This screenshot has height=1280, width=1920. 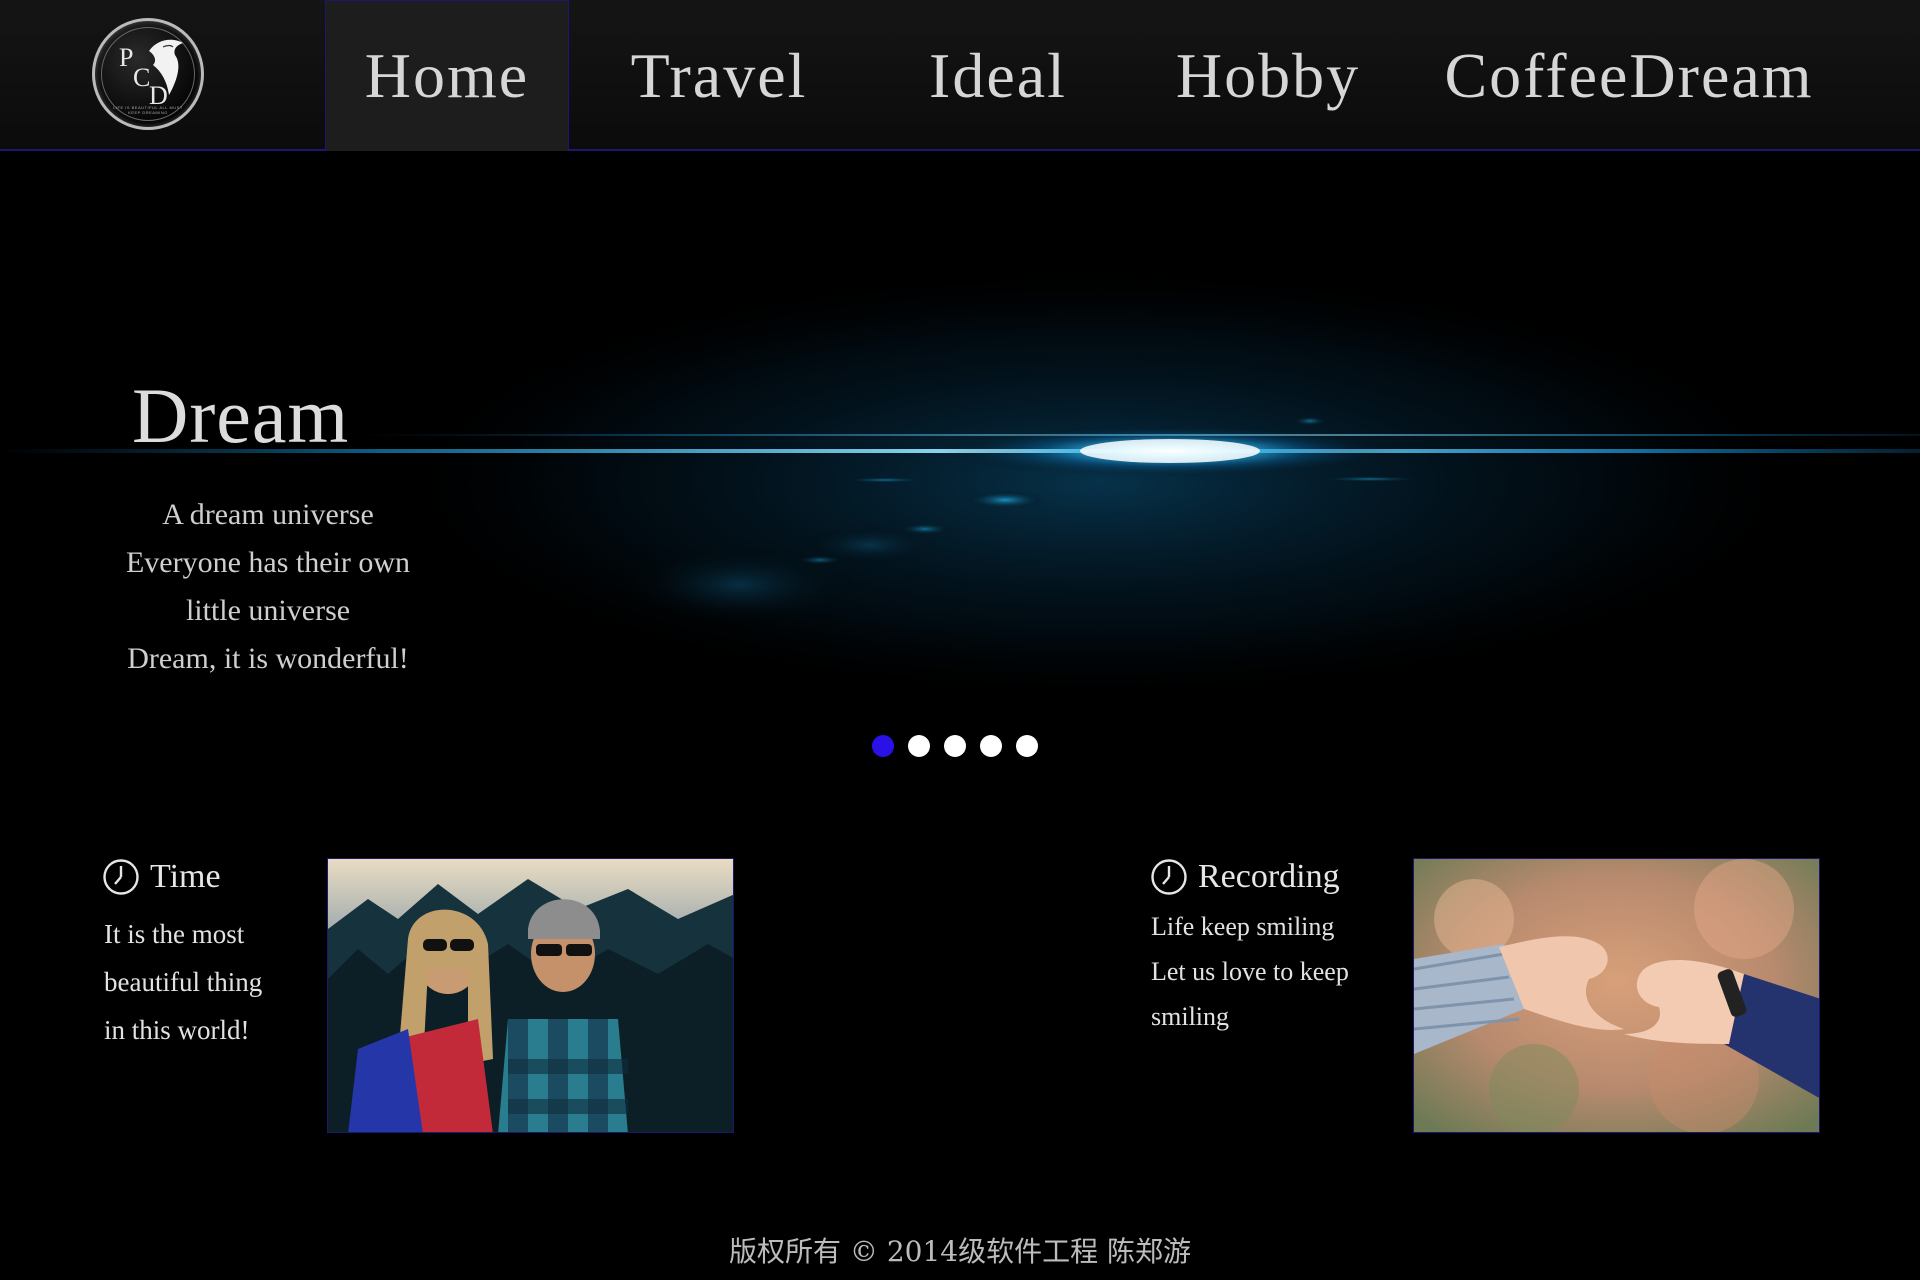 I want to click on logo-letter-p: P, so click(x=126, y=57).